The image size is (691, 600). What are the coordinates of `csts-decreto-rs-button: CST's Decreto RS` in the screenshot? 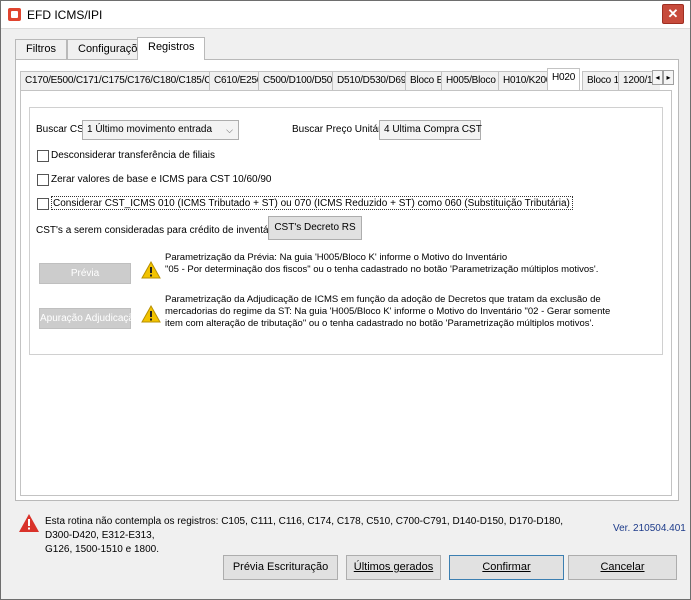 It's located at (315, 228).